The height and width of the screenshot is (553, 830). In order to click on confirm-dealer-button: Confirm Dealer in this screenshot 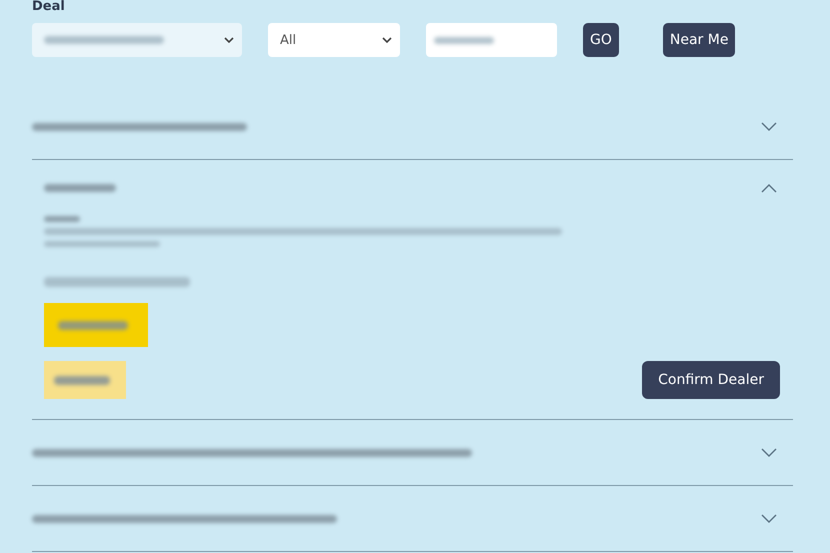, I will do `click(711, 380)`.